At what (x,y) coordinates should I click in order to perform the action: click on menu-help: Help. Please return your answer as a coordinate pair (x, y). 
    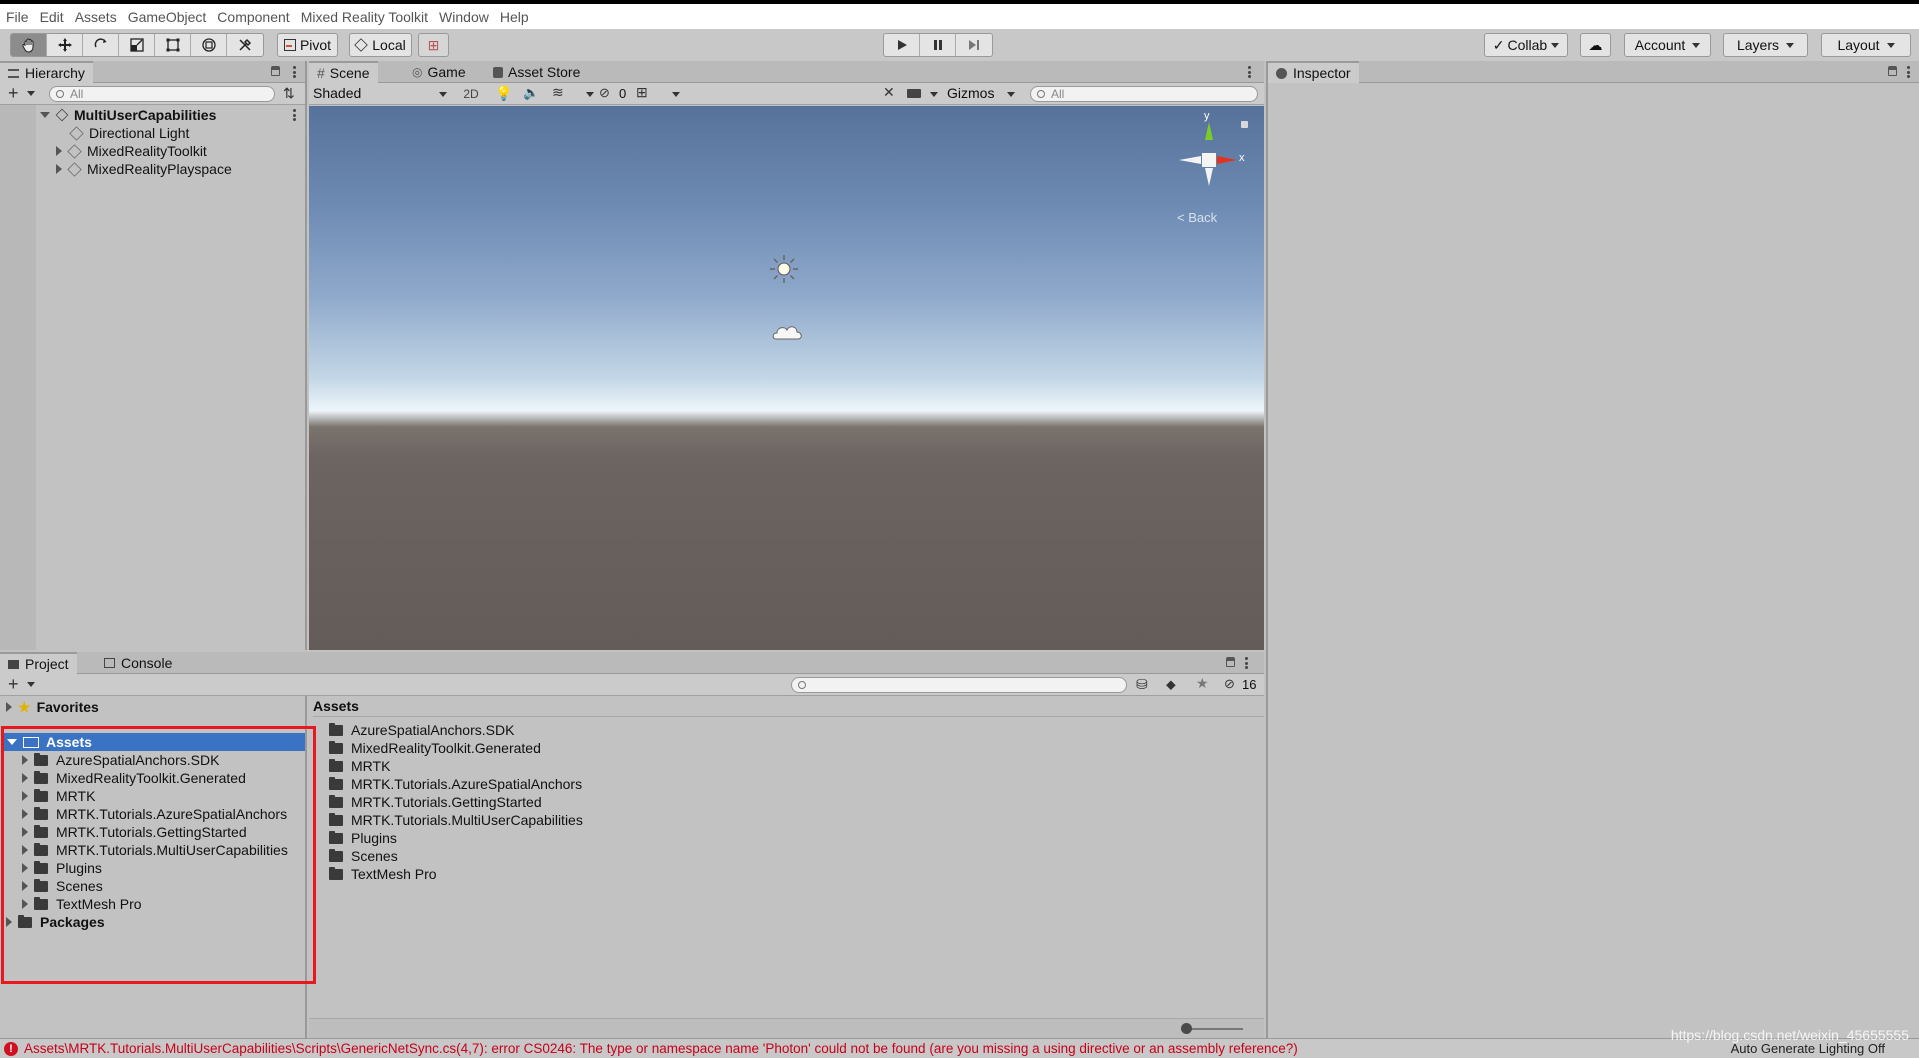
    Looking at the image, I should click on (514, 17).